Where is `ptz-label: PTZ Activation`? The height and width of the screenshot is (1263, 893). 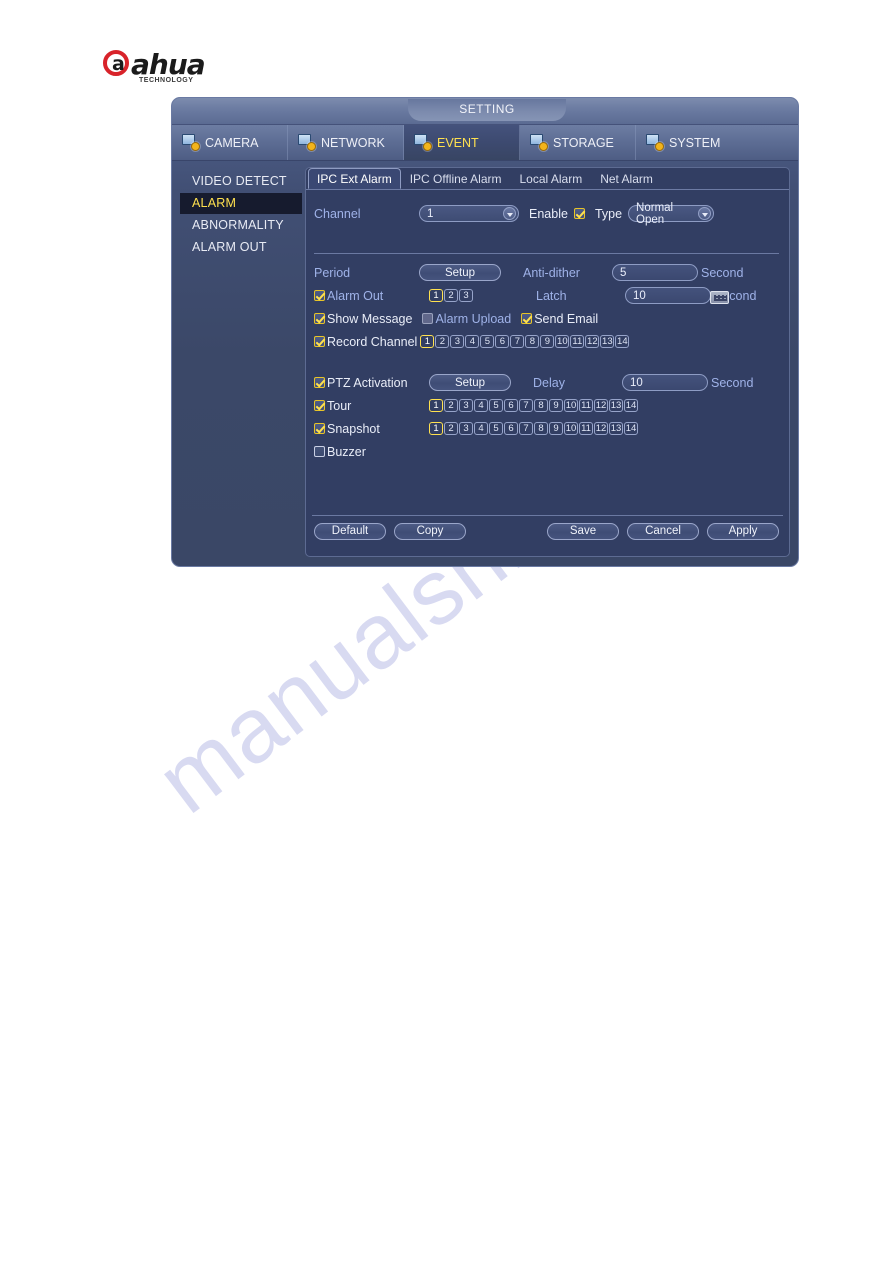
ptz-label: PTZ Activation is located at coordinates (367, 382).